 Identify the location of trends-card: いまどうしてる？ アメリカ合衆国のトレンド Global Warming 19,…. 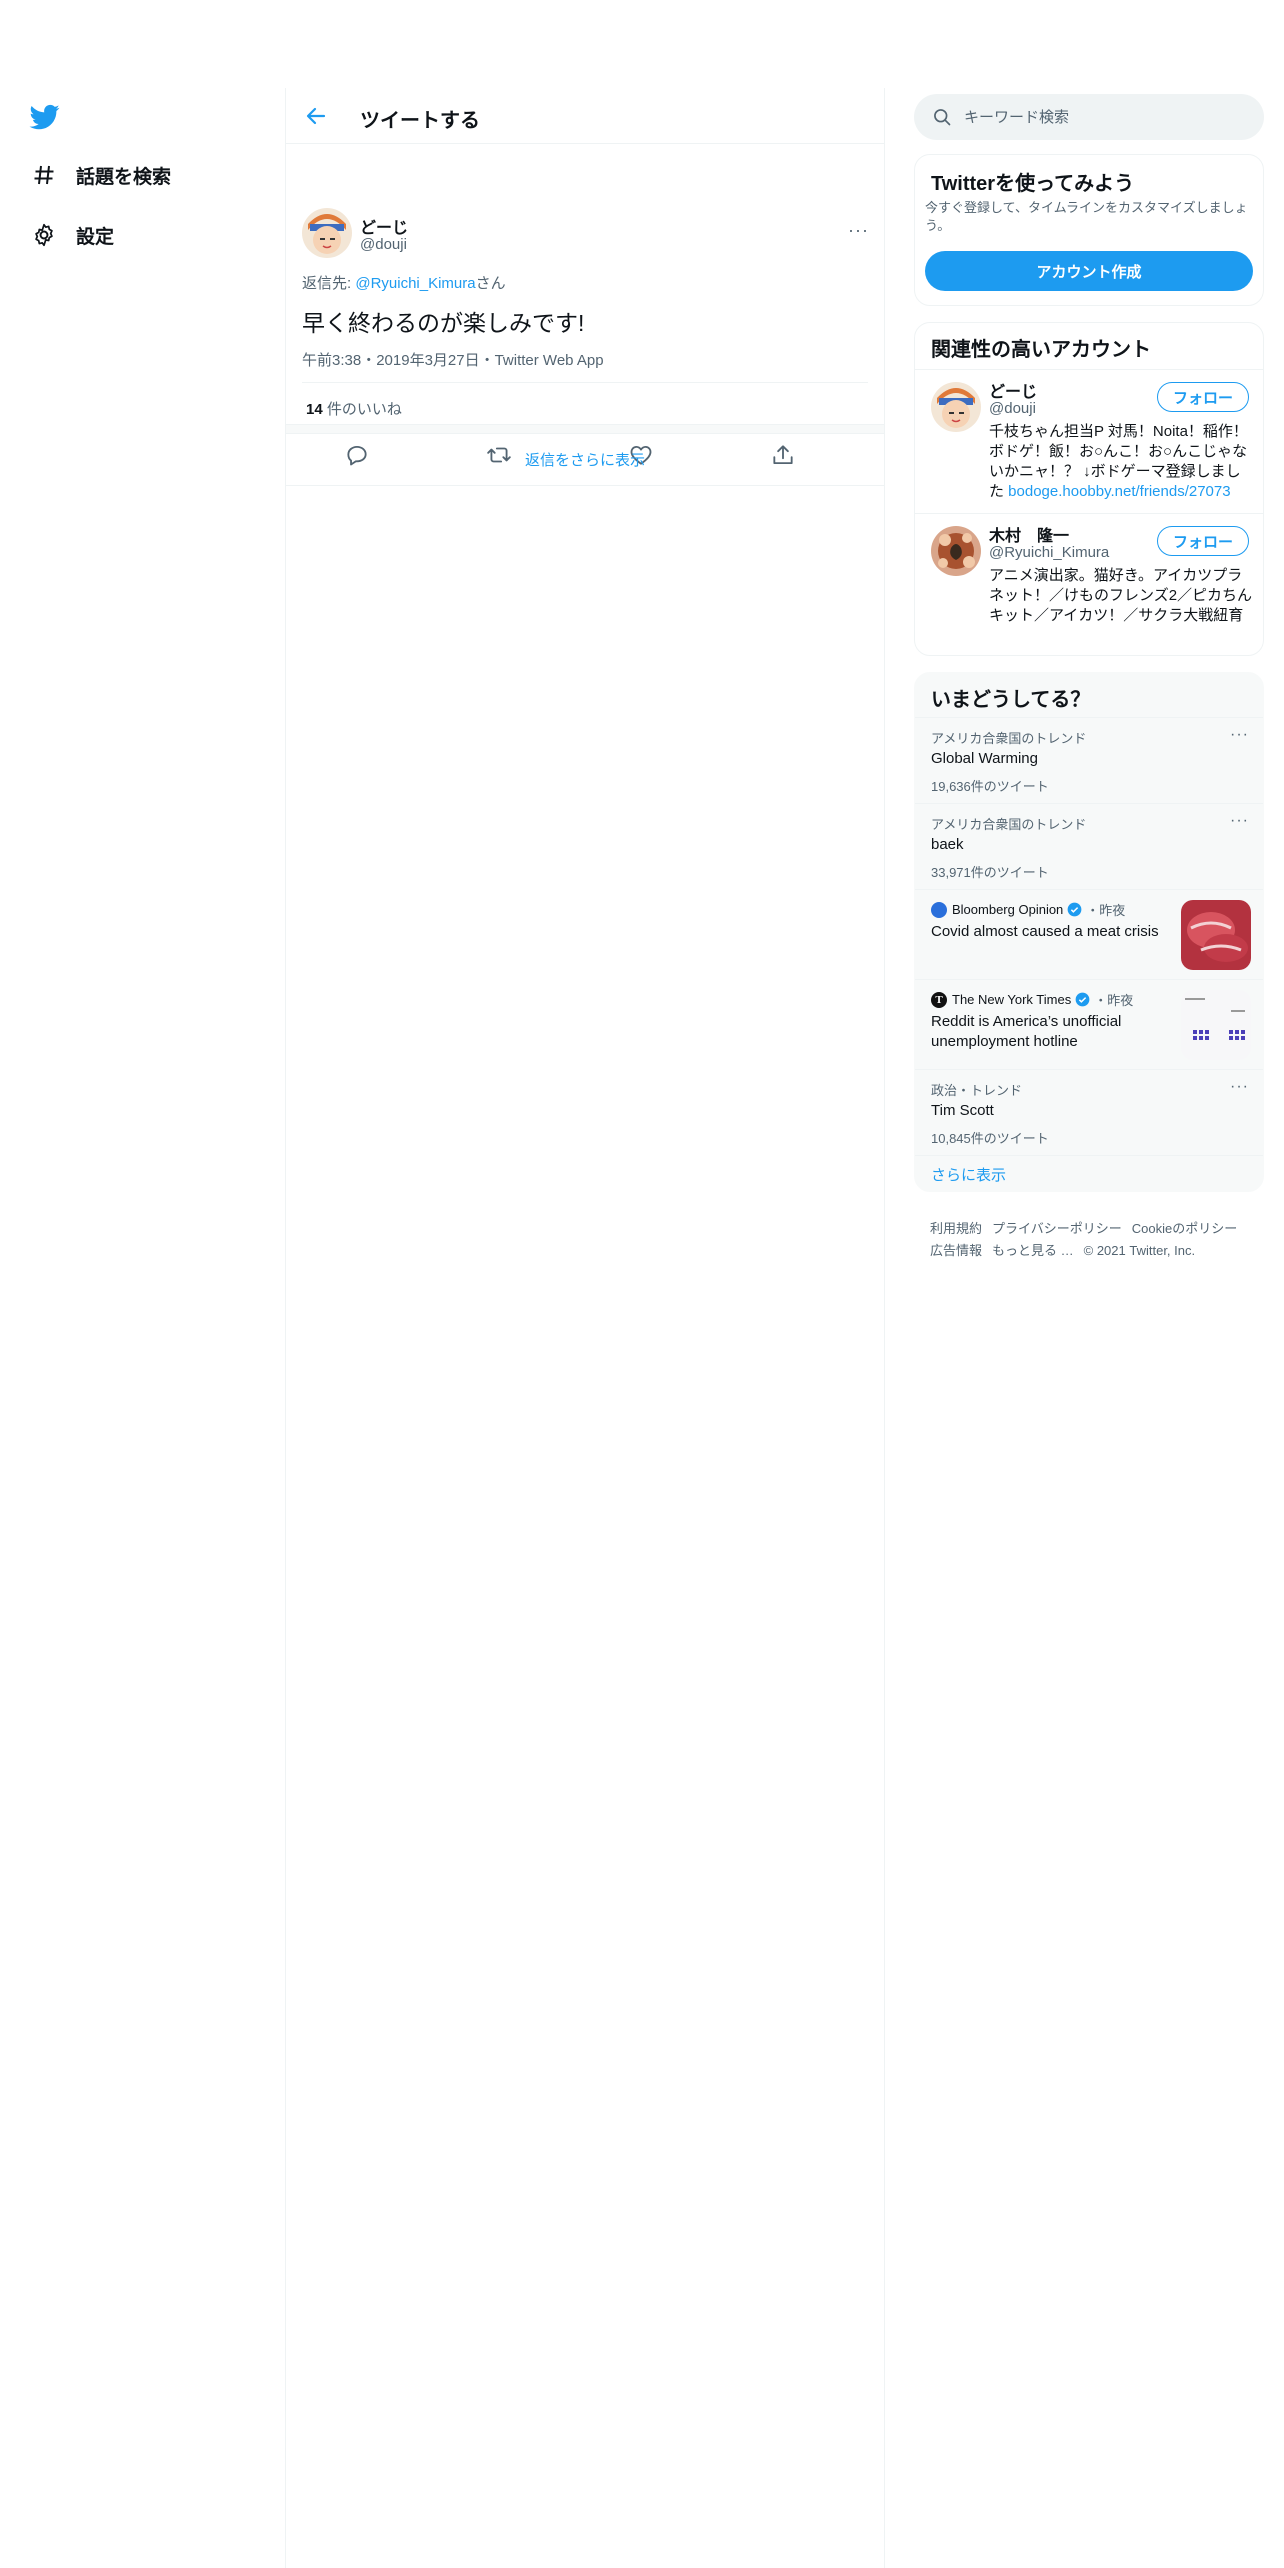
(1089, 932).